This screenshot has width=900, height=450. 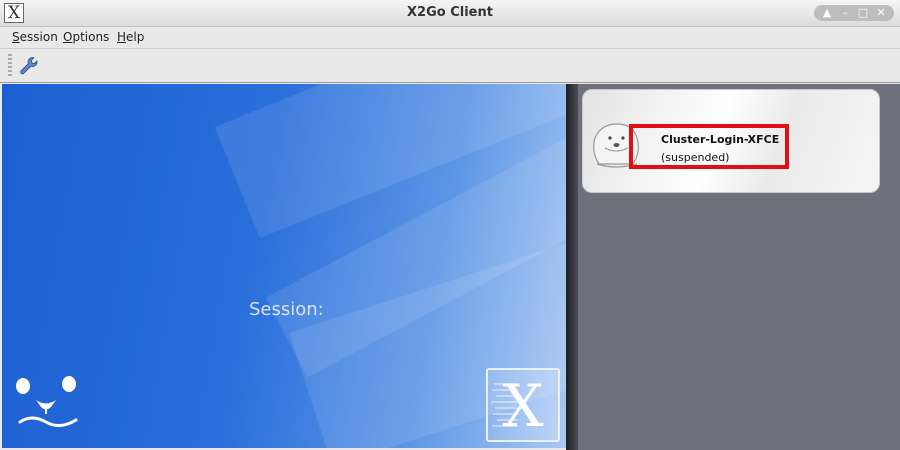 What do you see at coordinates (29, 66) in the screenshot?
I see `wrench-icon` at bounding box center [29, 66].